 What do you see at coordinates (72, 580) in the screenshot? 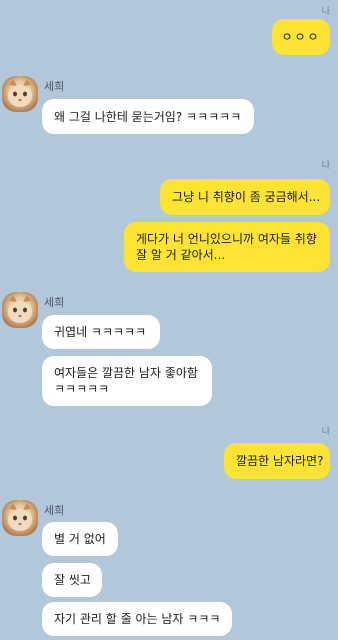
I see `message-bubble-other: 잘 씻고` at bounding box center [72, 580].